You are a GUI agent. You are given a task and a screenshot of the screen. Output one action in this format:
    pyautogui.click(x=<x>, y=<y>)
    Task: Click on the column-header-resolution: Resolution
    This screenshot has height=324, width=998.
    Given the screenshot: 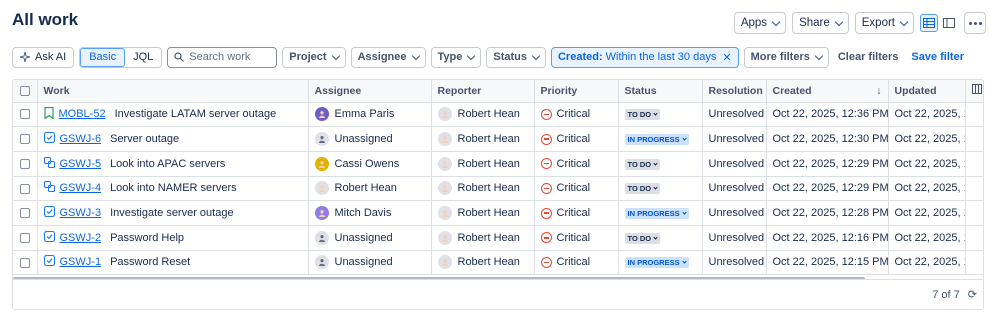 What is the action you would take?
    pyautogui.click(x=734, y=91)
    